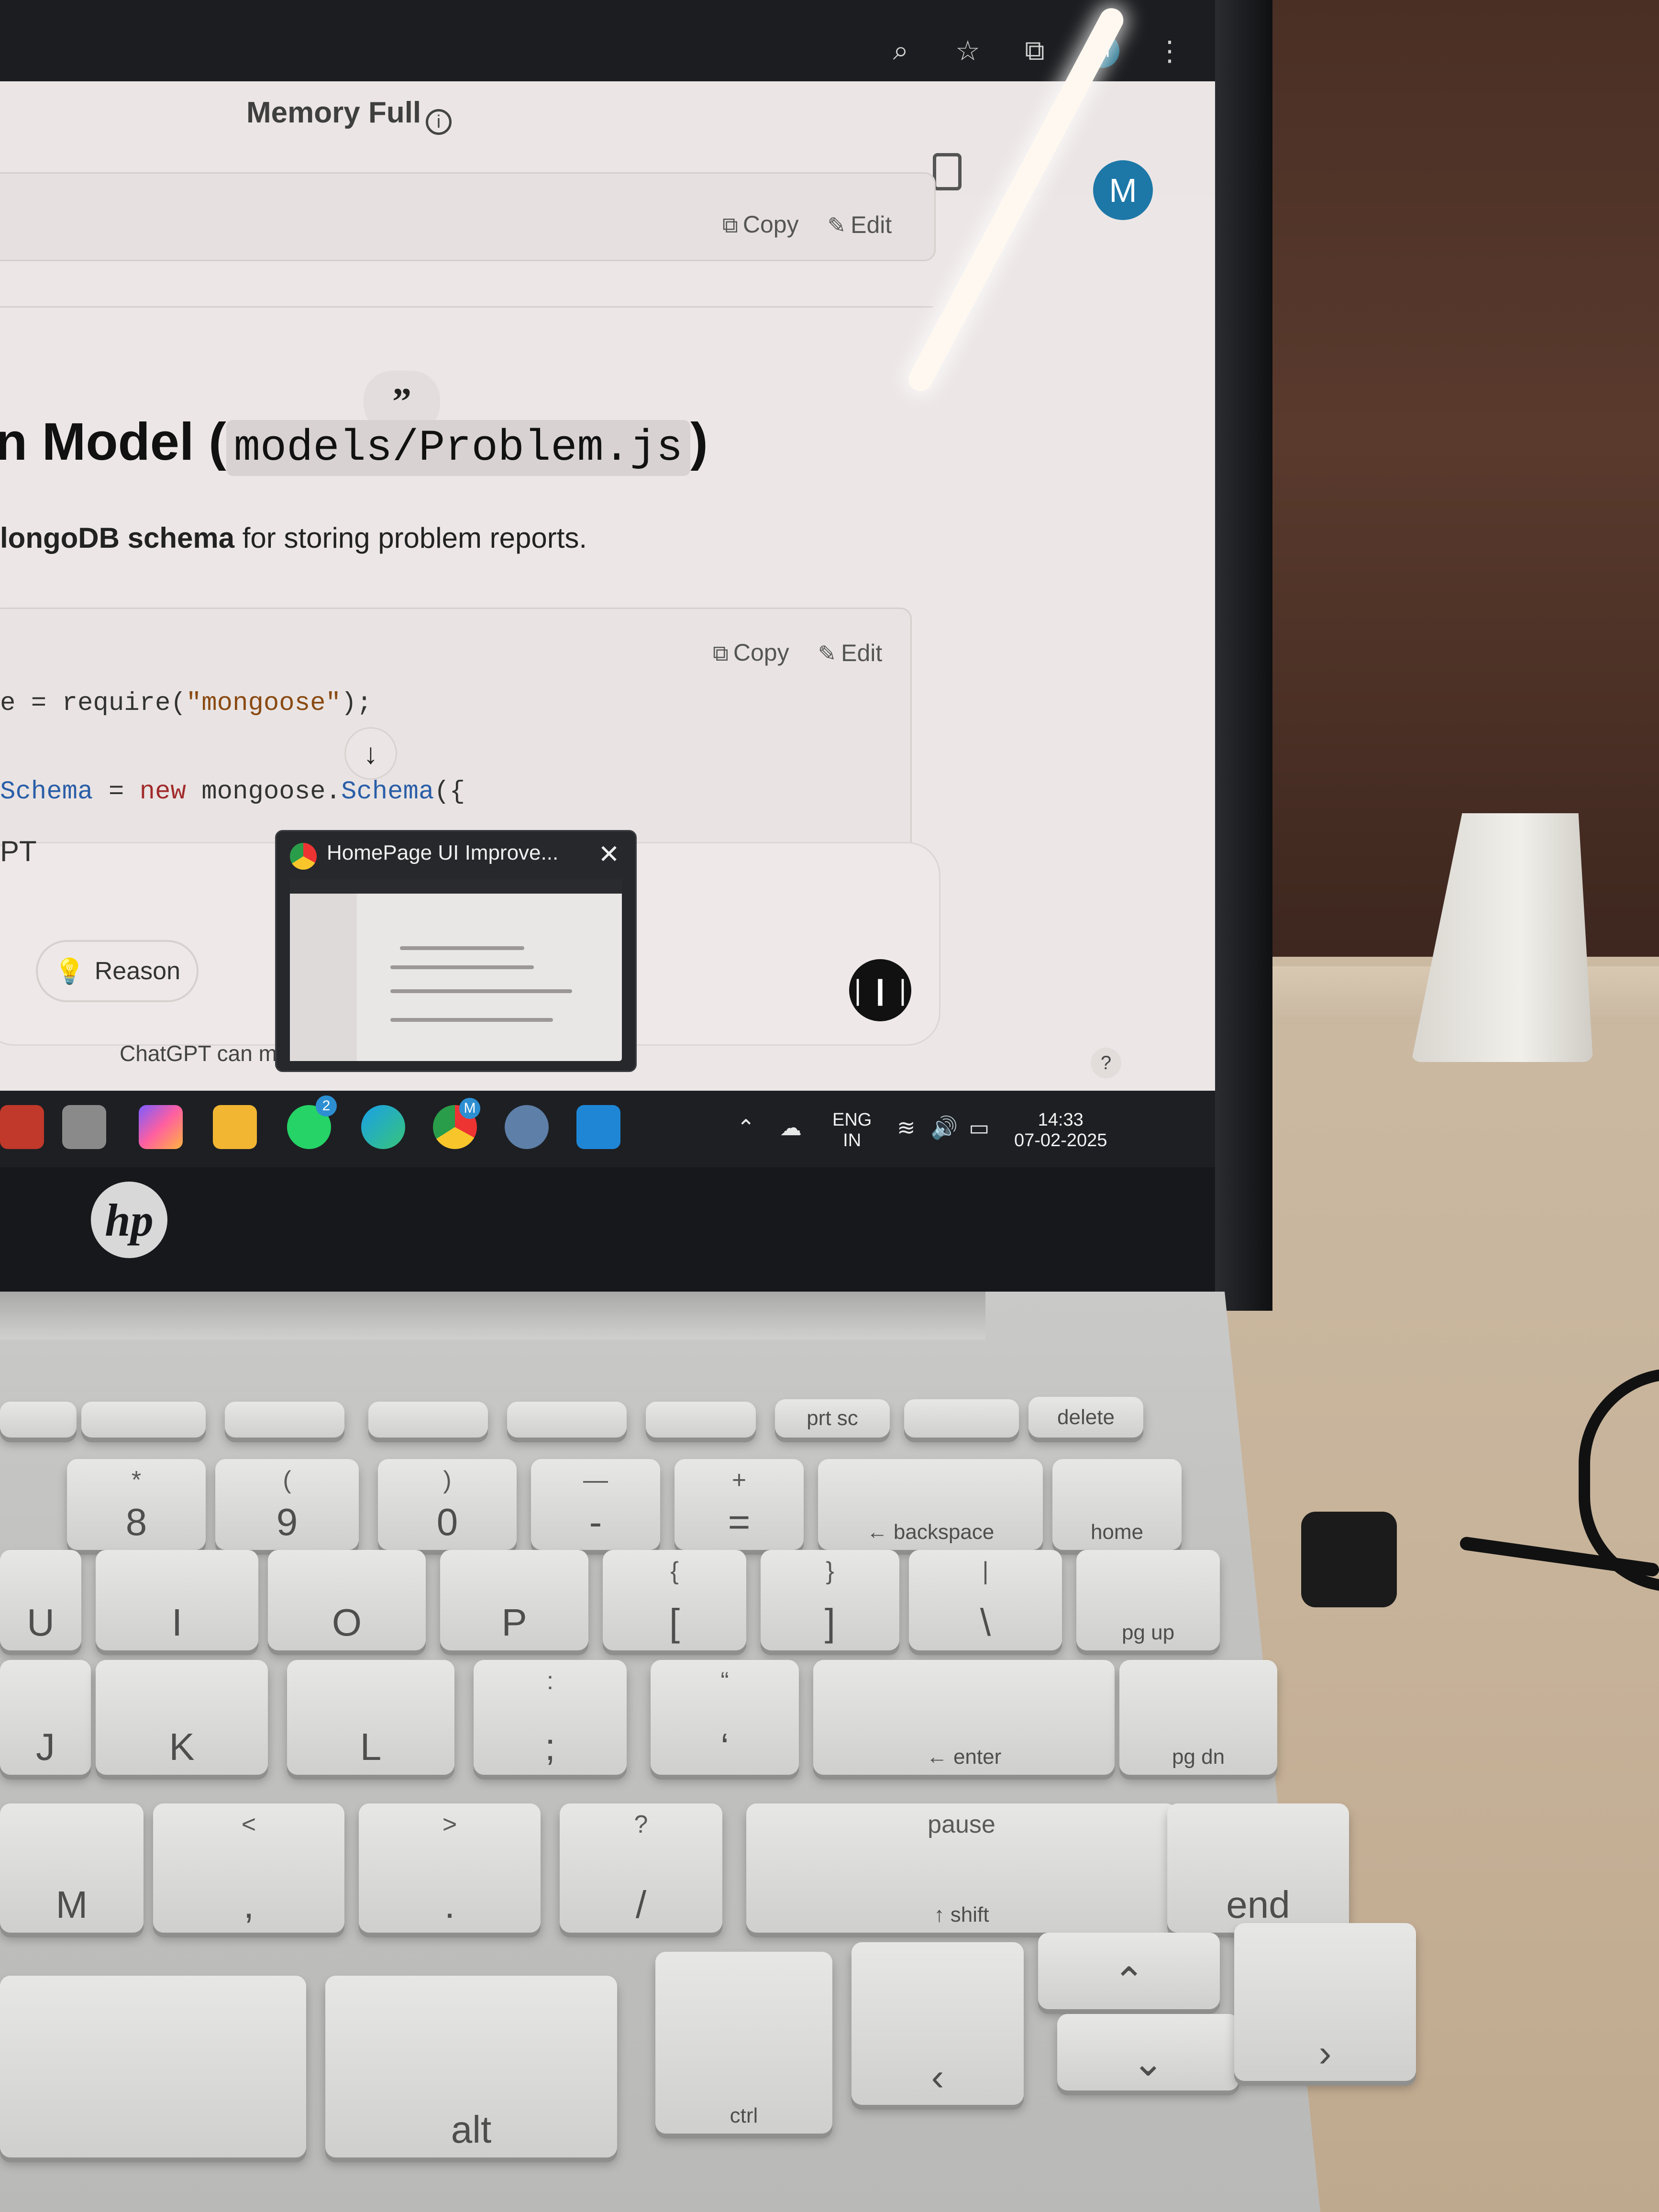 The image size is (1659, 2212). Describe the element at coordinates (871, 224) in the screenshot. I see `edit-label: Edit` at that location.